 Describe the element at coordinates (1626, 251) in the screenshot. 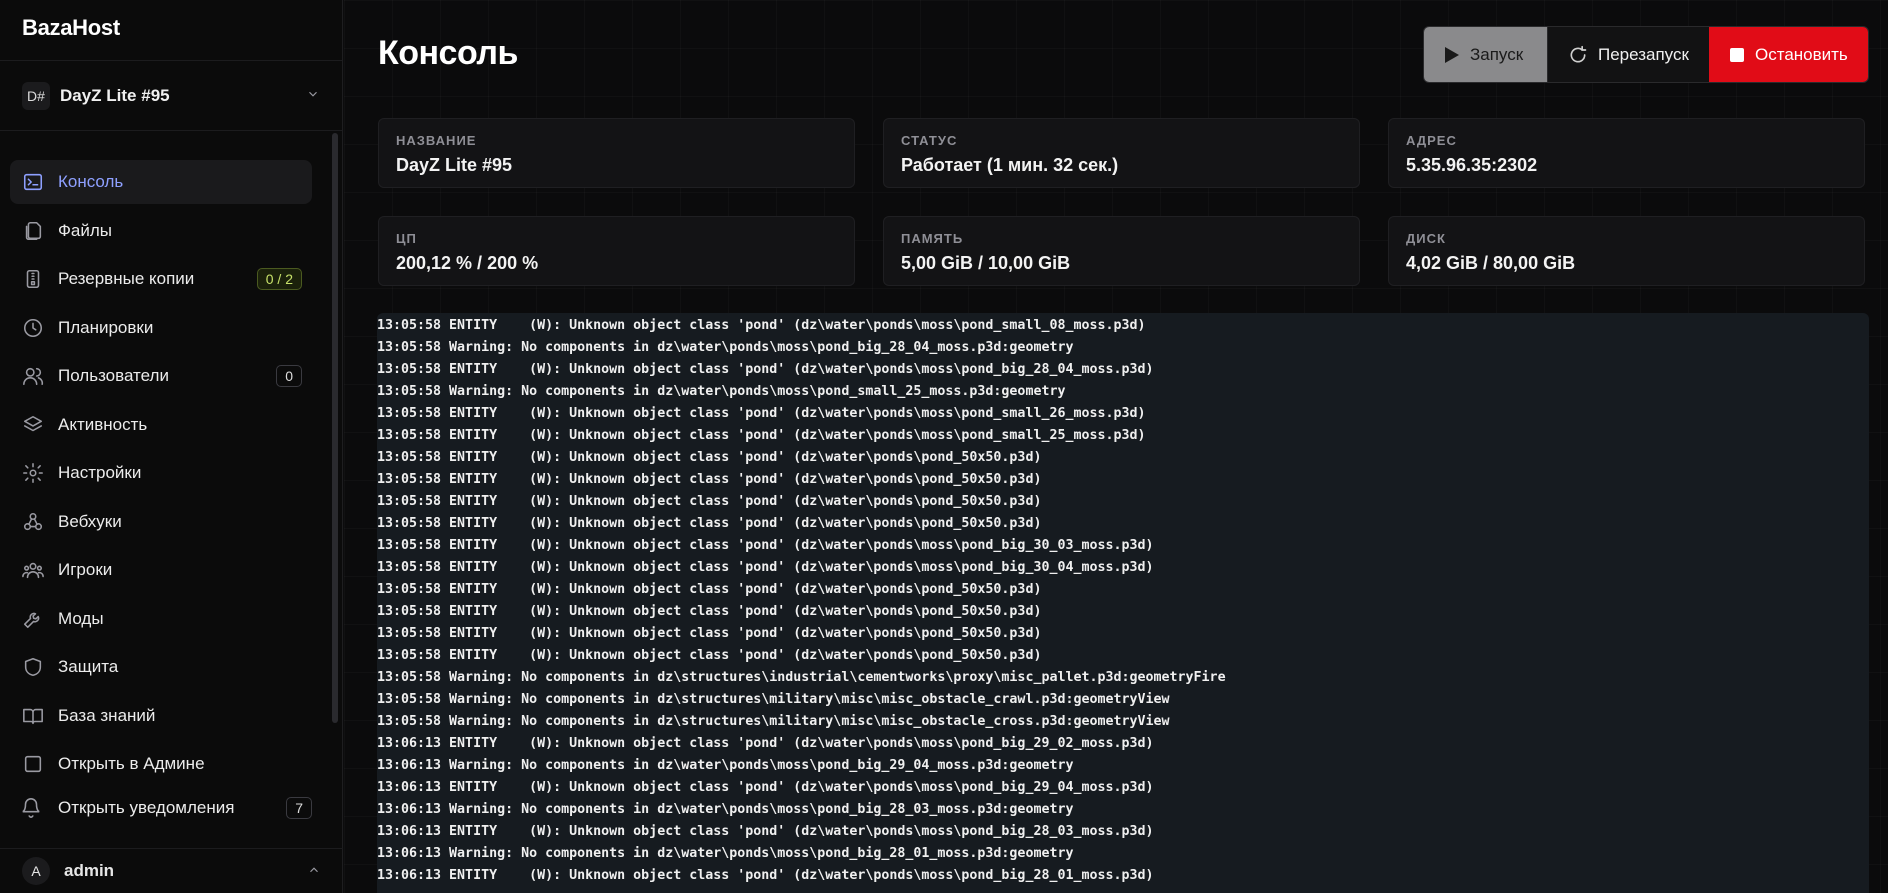

I see `disk-card: ДИСК 4,02 GiB / 80,00 GiB` at that location.